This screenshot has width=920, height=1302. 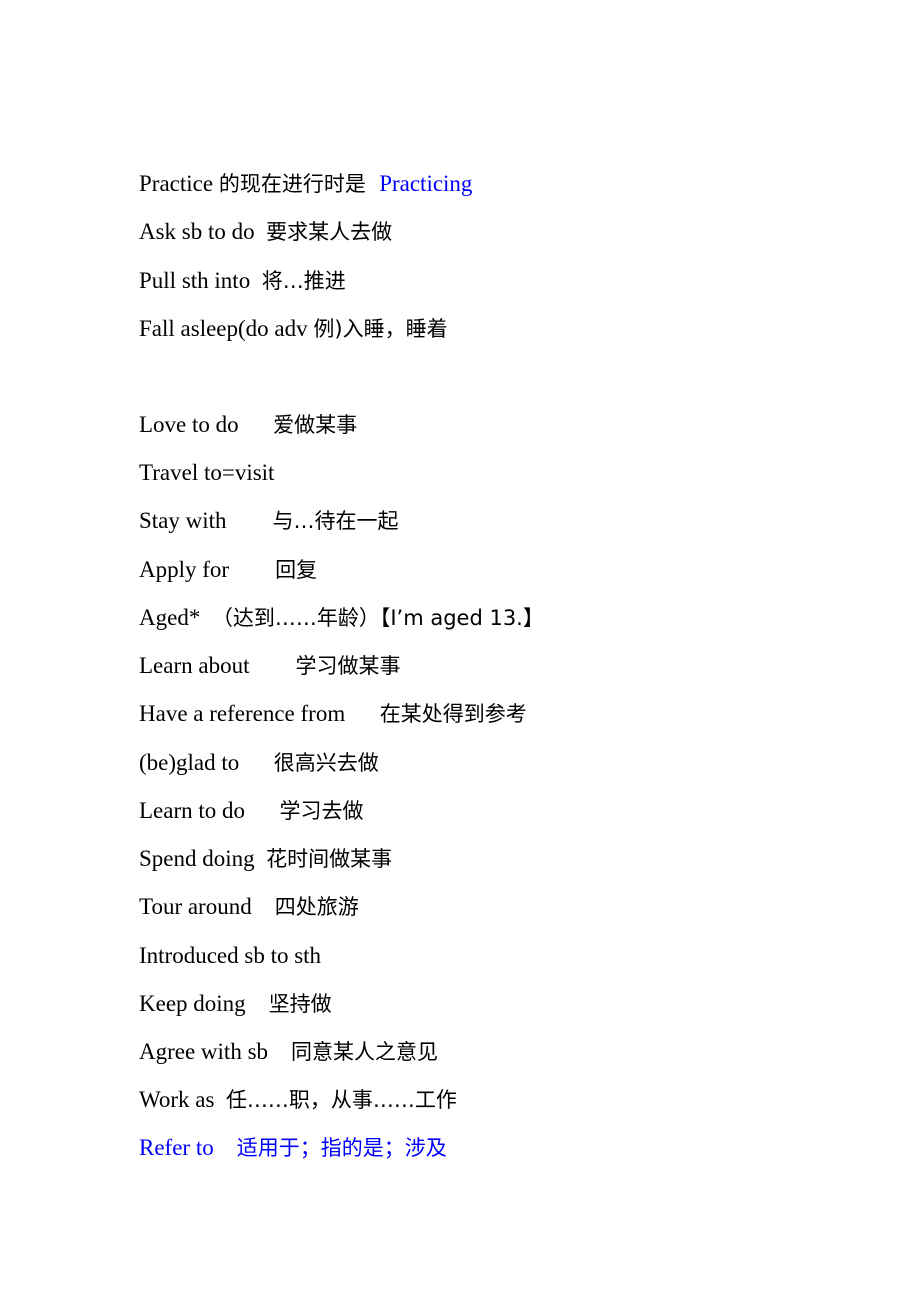 I want to click on vocab-line: Aged* （达到……年龄）【I’m aged 13.】, so click(x=341, y=618).